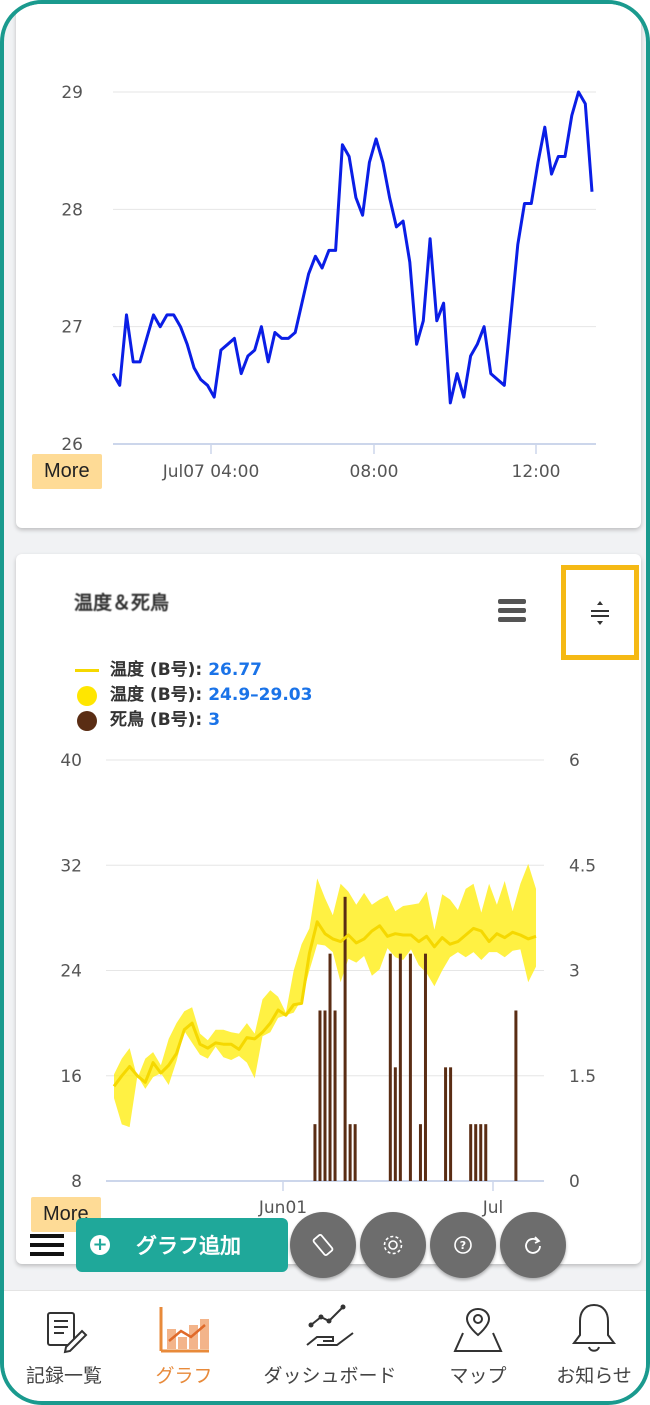 The width and height of the screenshot is (650, 1405). What do you see at coordinates (478, 1376) in the screenshot?
I see `nav-label: マップ` at bounding box center [478, 1376].